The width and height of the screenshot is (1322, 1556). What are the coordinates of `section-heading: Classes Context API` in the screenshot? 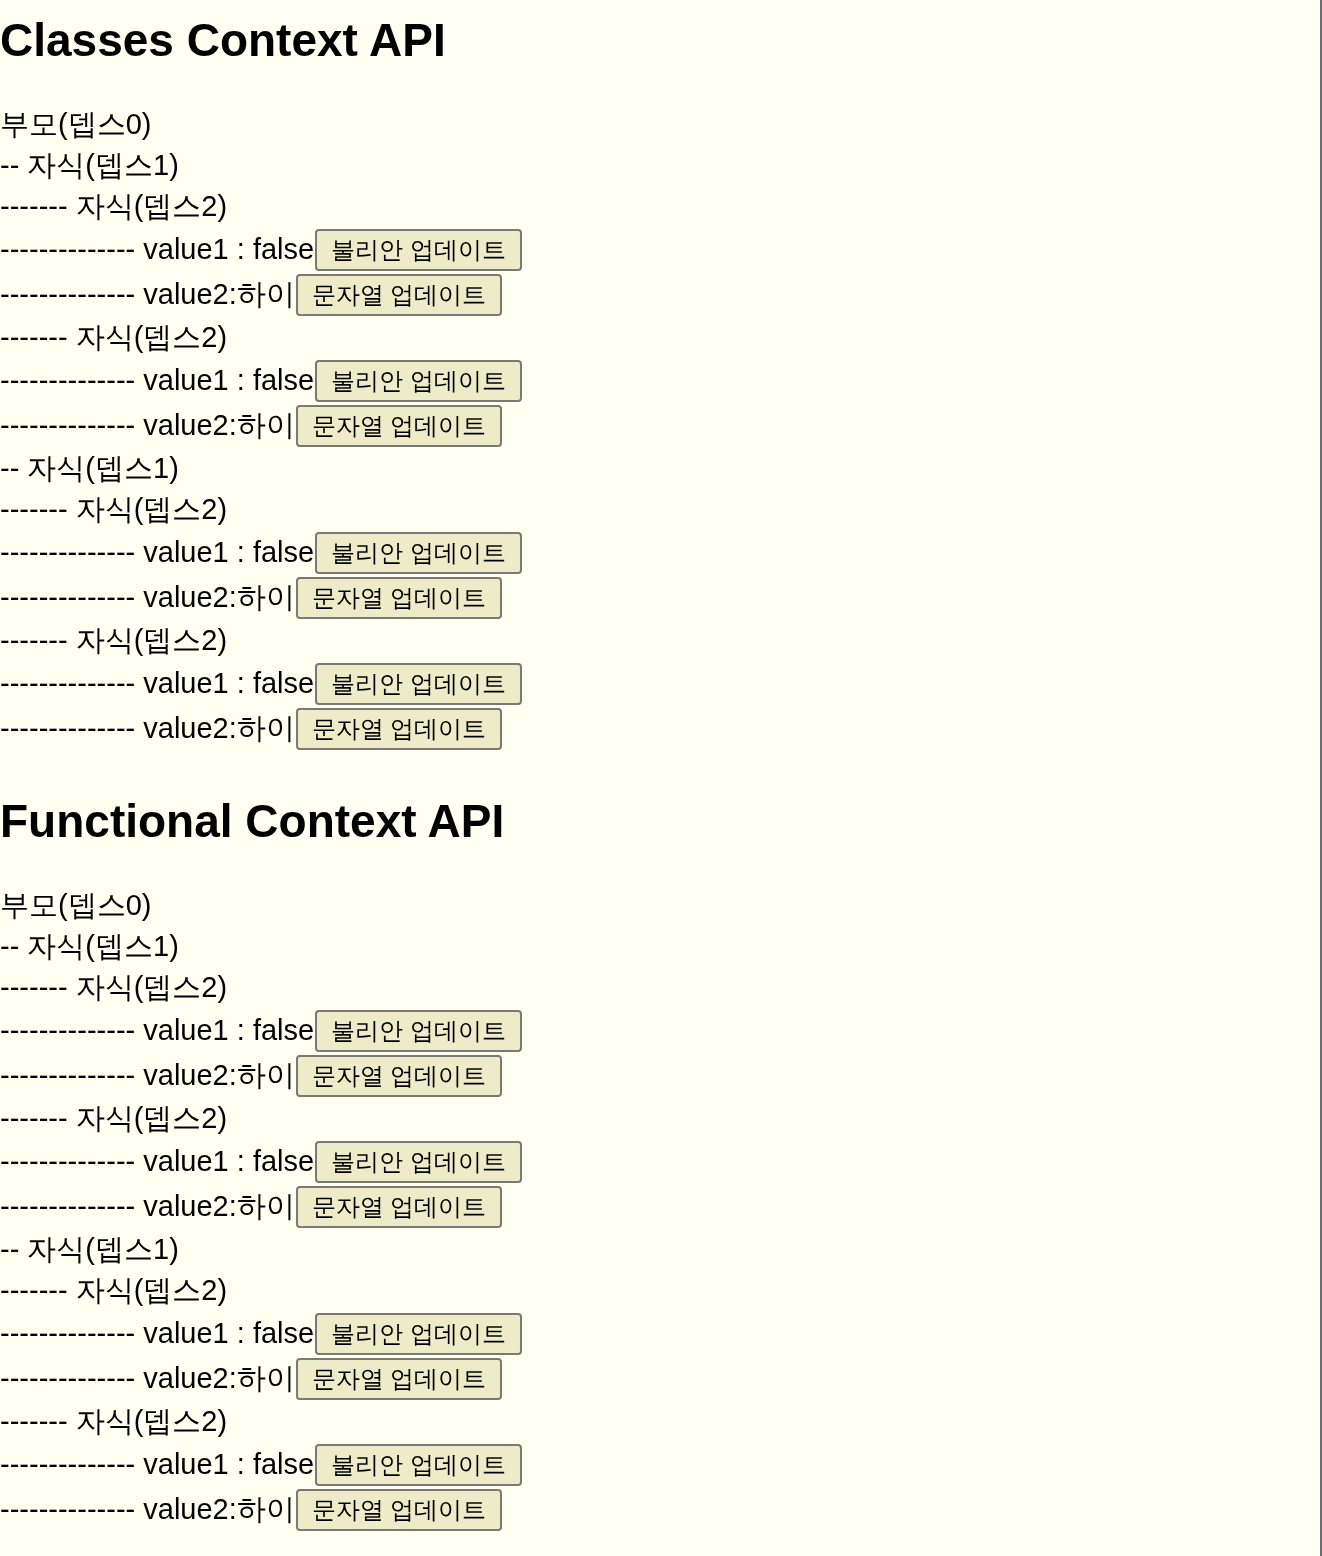 It's located at (223, 40).